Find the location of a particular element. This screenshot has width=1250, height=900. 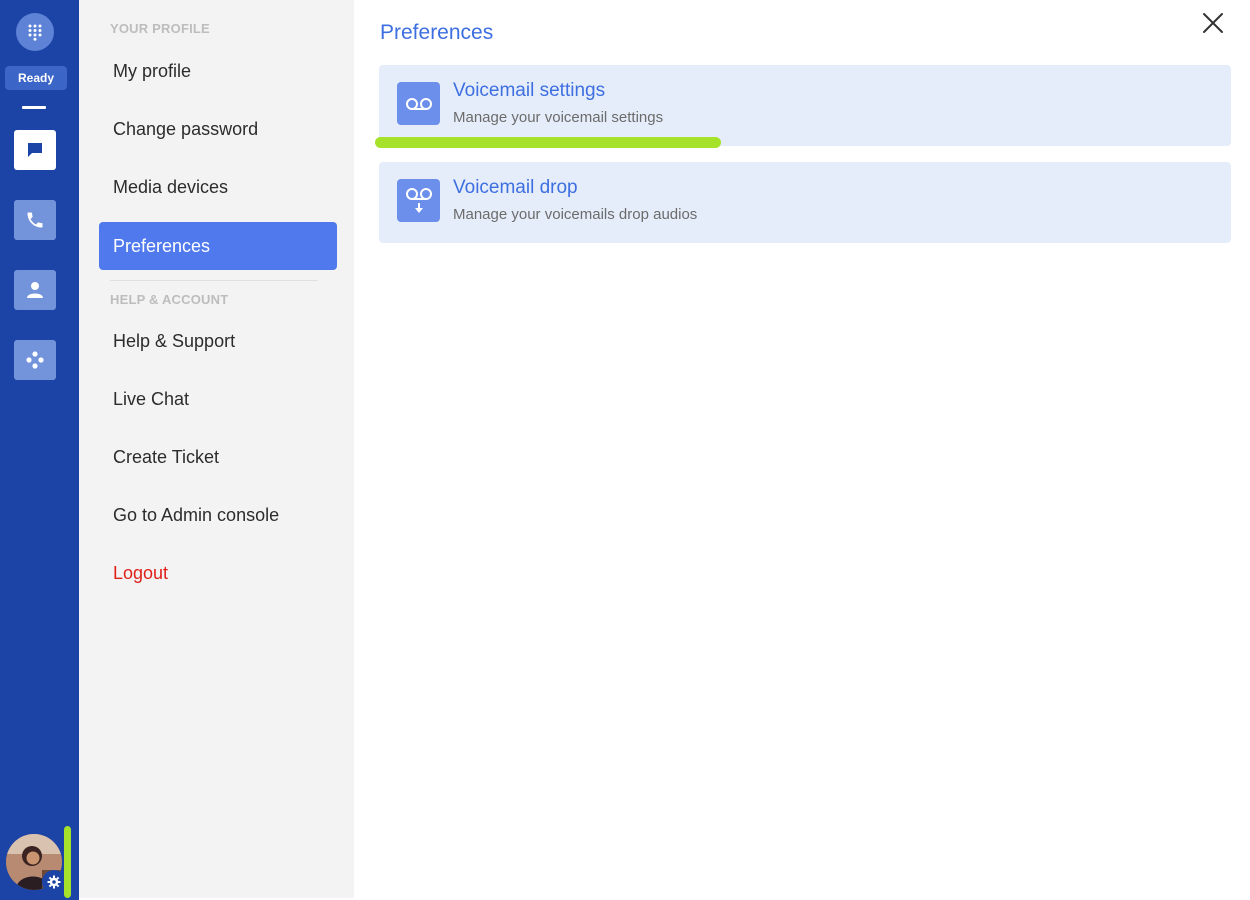

integrations-nav-button is located at coordinates (35, 360).